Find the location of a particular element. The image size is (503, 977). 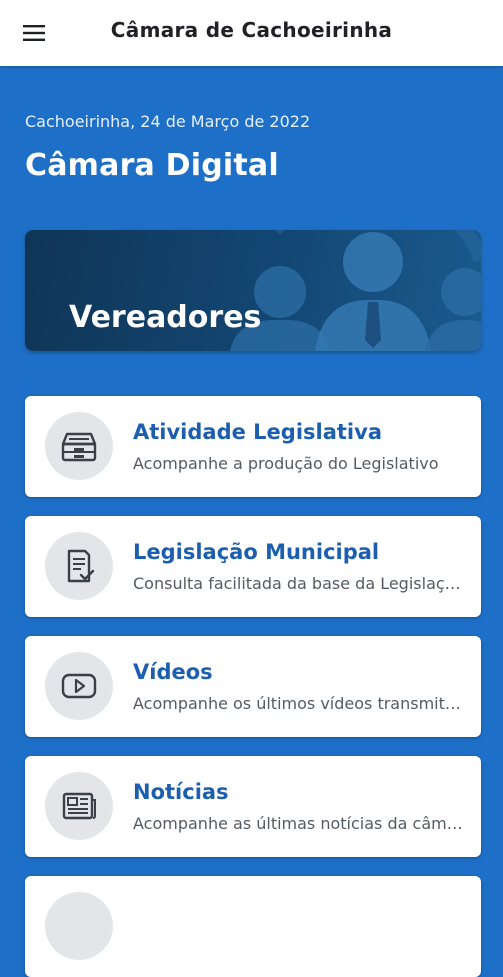

current-date: Cachoeirinha, 24 de Março de 2022 is located at coordinates (168, 121).